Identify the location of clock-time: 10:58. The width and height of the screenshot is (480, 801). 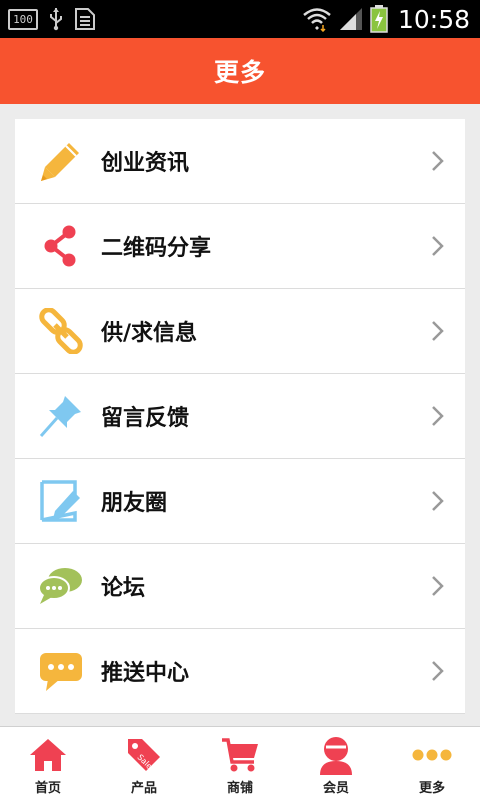
(433, 19).